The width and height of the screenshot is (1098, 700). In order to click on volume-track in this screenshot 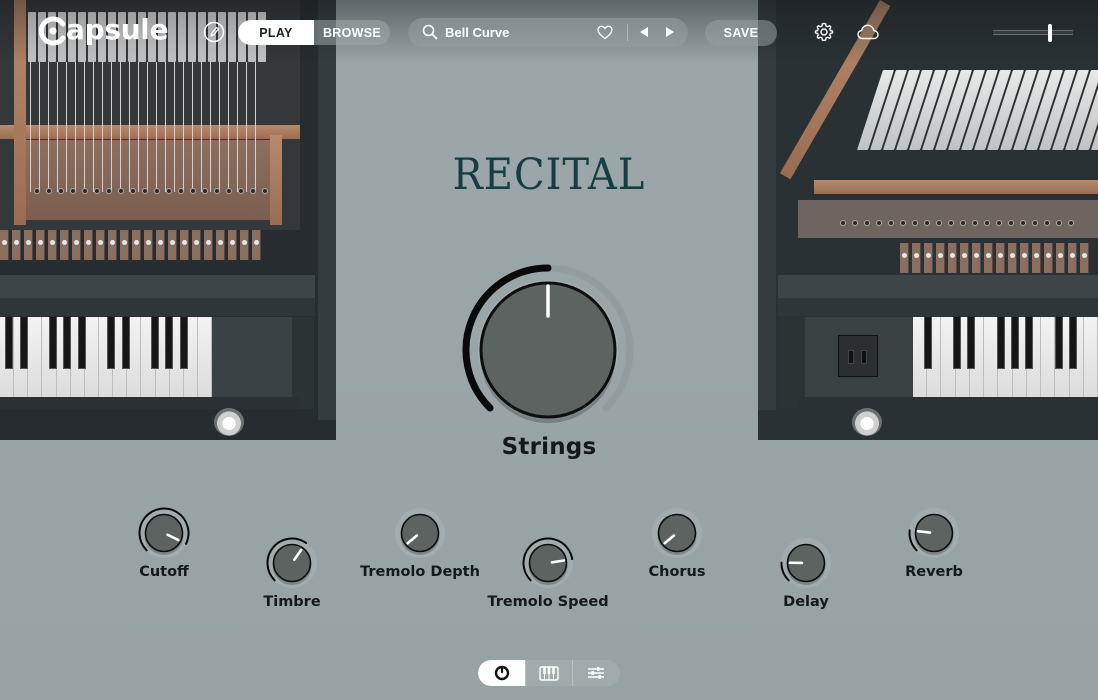, I will do `click(1033, 32)`.